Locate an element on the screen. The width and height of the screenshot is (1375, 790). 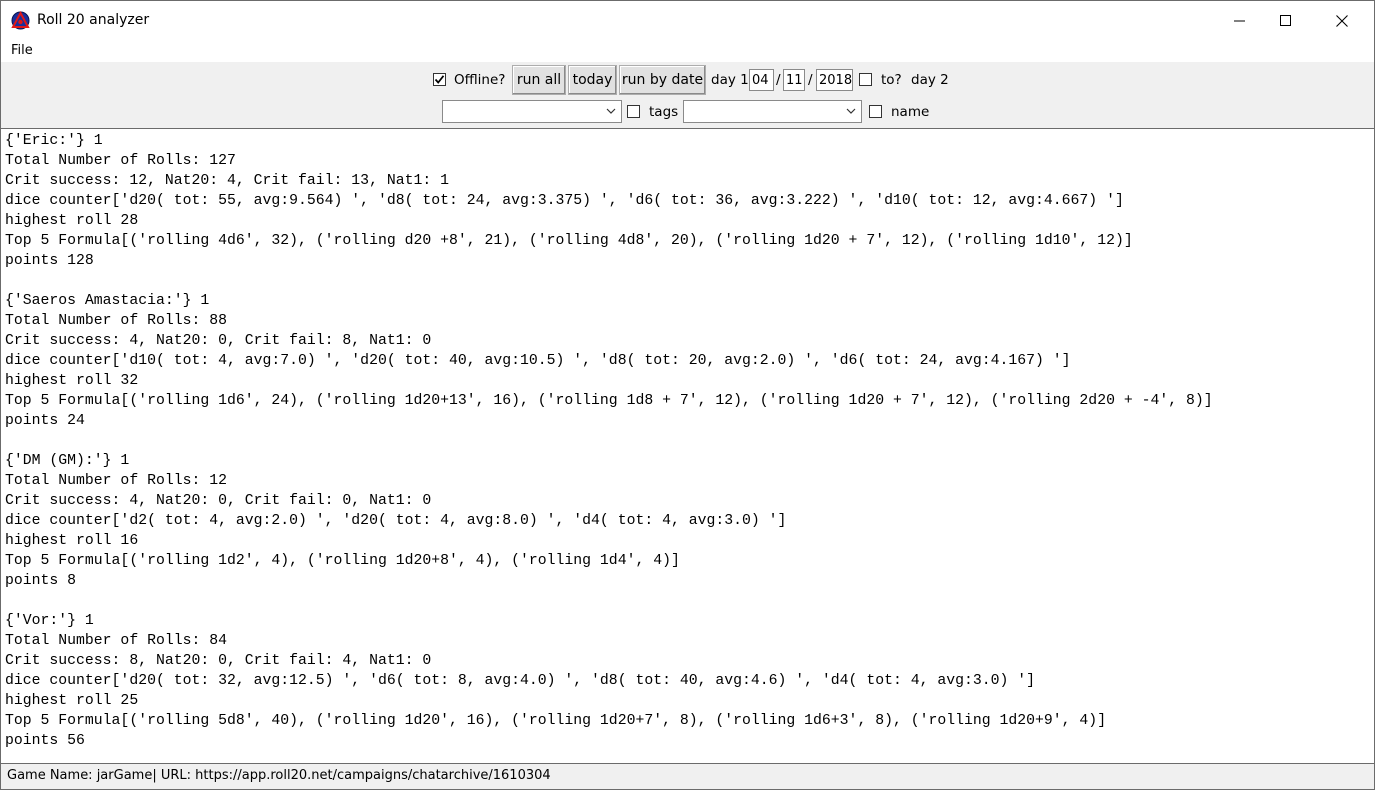
output-line: Total Number of Rolls: 127 is located at coordinates (120, 161).